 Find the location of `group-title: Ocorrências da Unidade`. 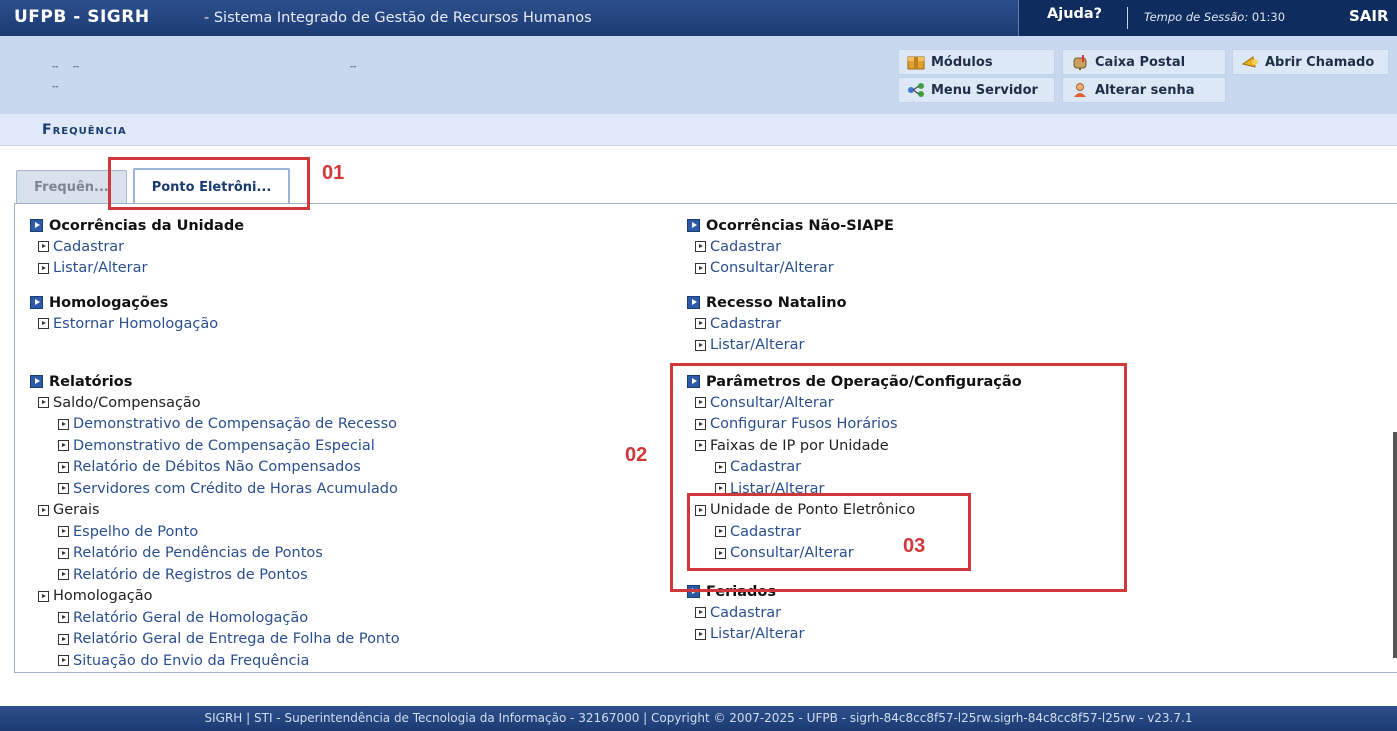

group-title: Ocorrências da Unidade is located at coordinates (137, 225).